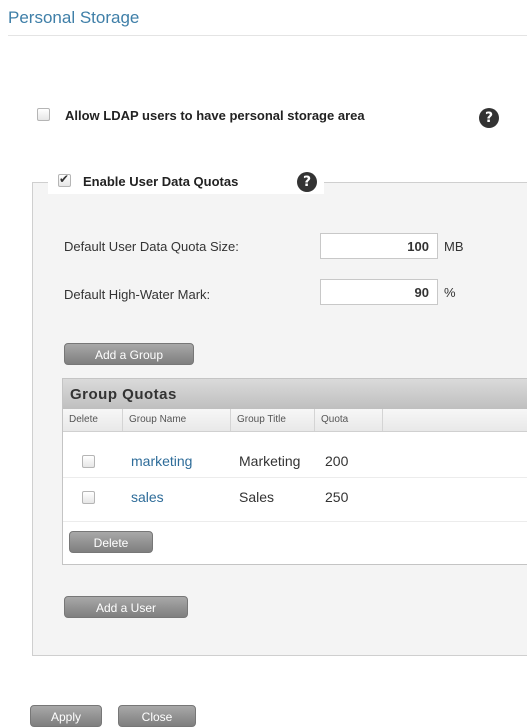  I want to click on title-divider, so click(267, 35).